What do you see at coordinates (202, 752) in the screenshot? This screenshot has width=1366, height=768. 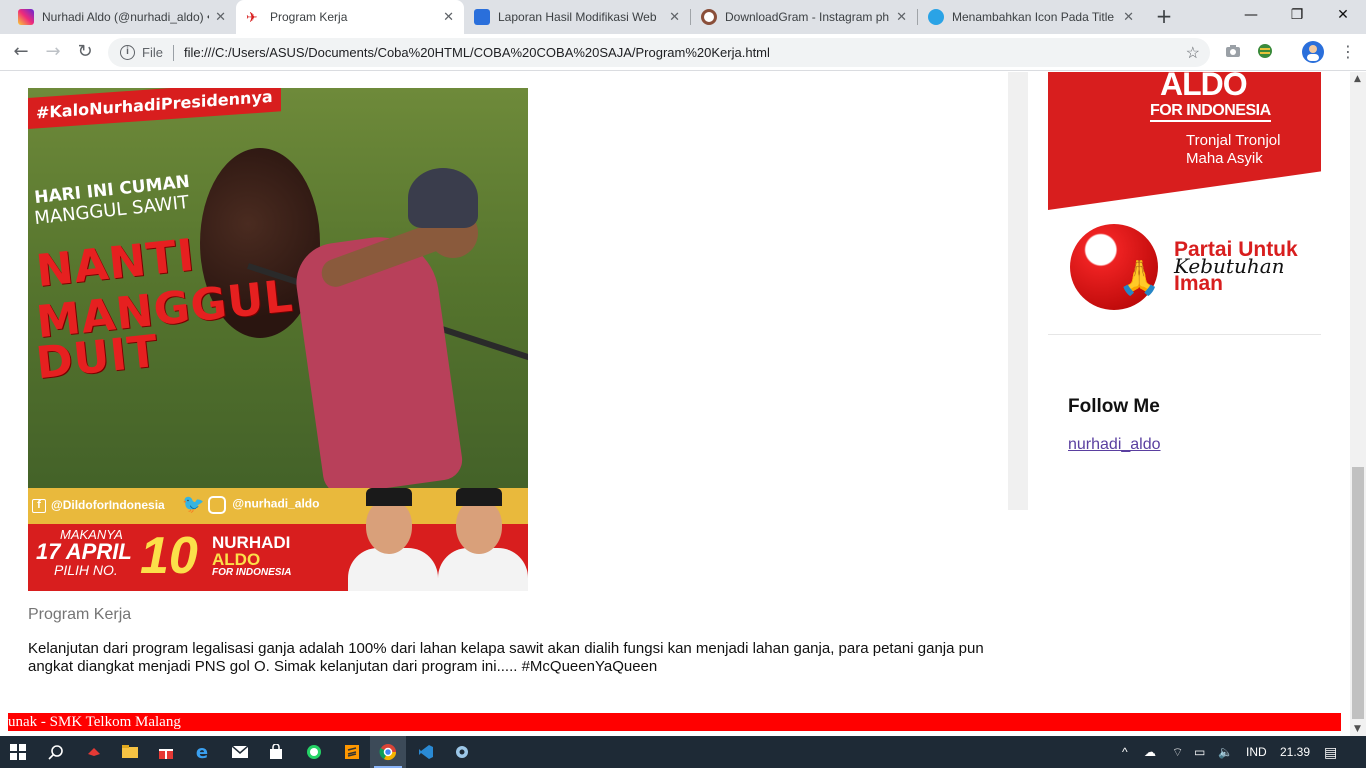 I see `edge-browser-icon: e` at bounding box center [202, 752].